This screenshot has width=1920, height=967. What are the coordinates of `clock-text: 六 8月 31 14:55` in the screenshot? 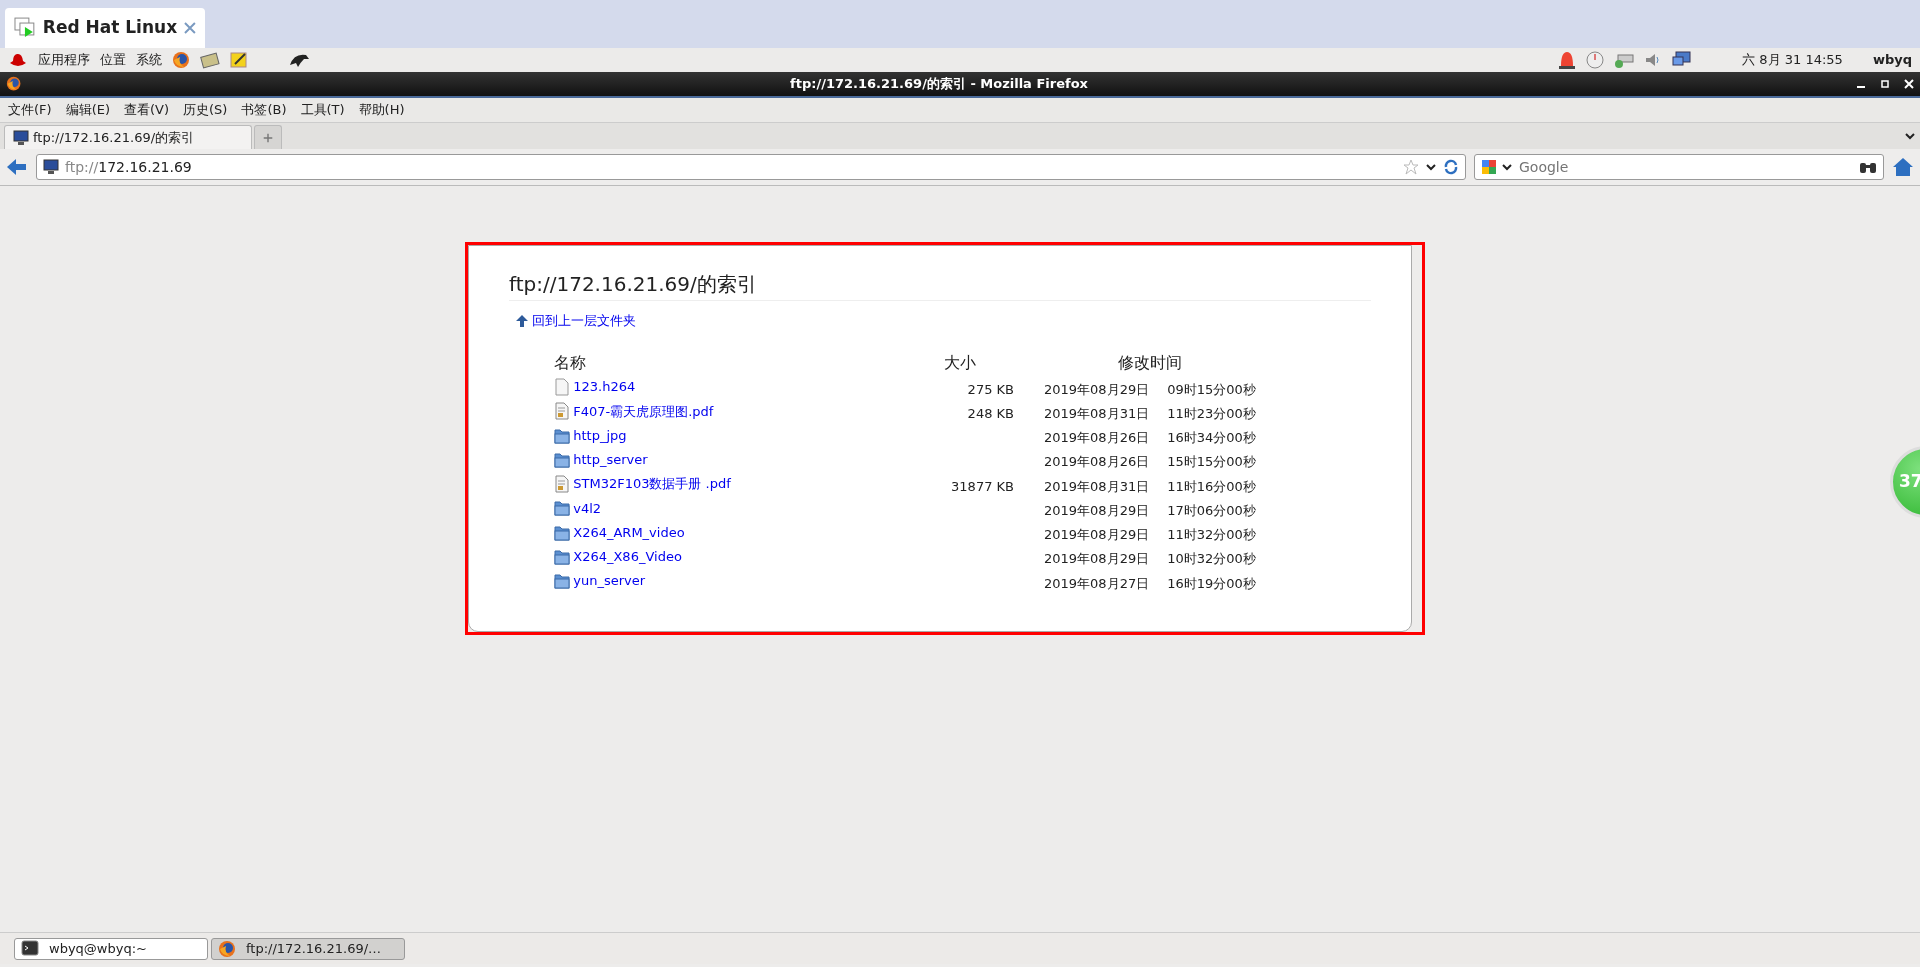 It's located at (1792, 60).